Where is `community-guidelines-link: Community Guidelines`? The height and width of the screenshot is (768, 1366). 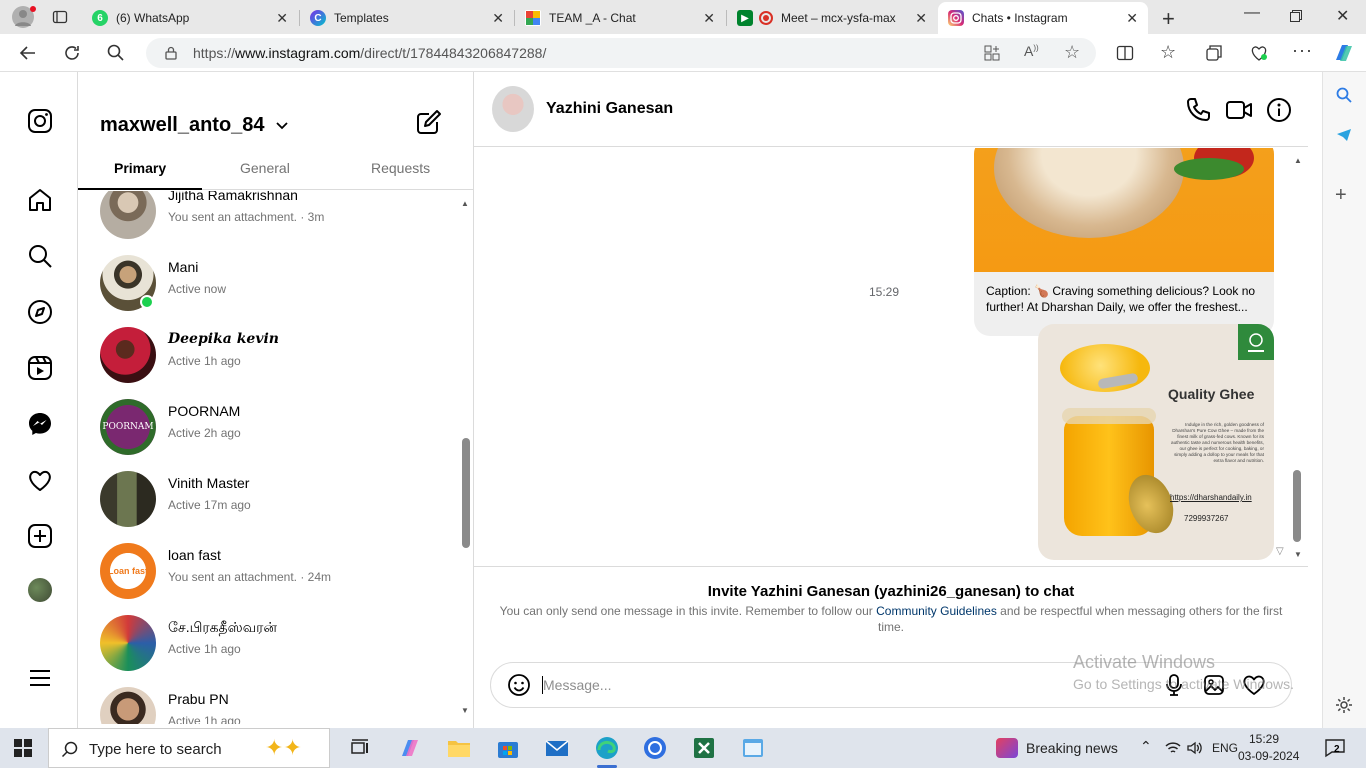
community-guidelines-link: Community Guidelines is located at coordinates (936, 611).